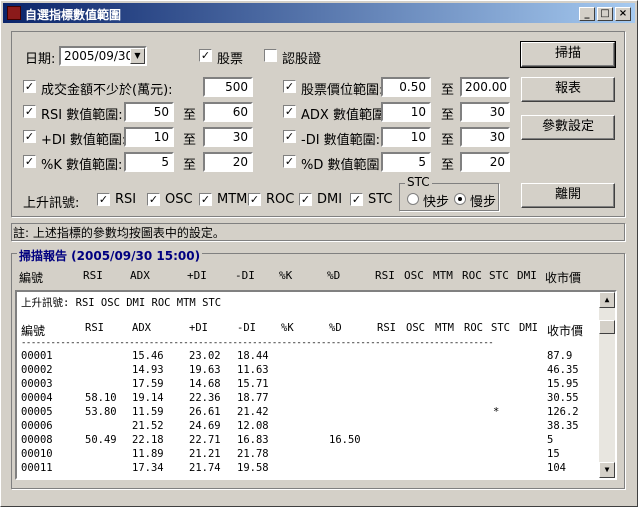 This screenshot has height=507, width=638. I want to click on table-cell: 18.77, so click(253, 398).